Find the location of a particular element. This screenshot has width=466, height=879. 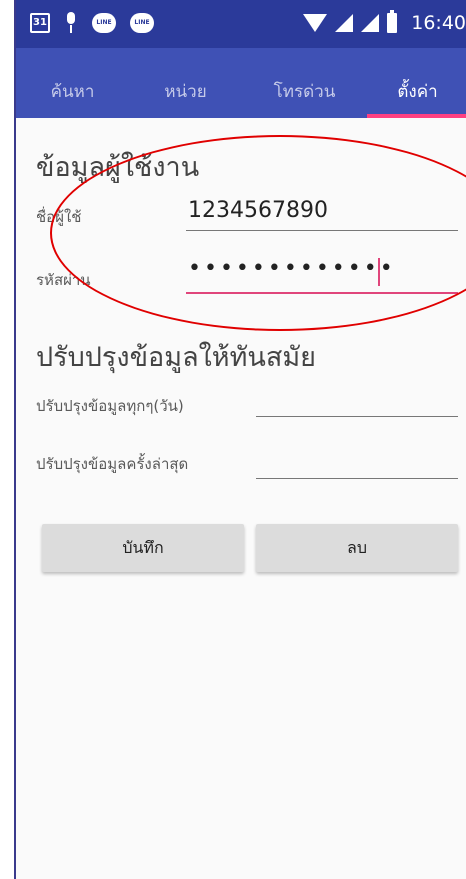

last-update-label: ปรับปรุงข้อมูลครั้งล่าสุด is located at coordinates (112, 464).